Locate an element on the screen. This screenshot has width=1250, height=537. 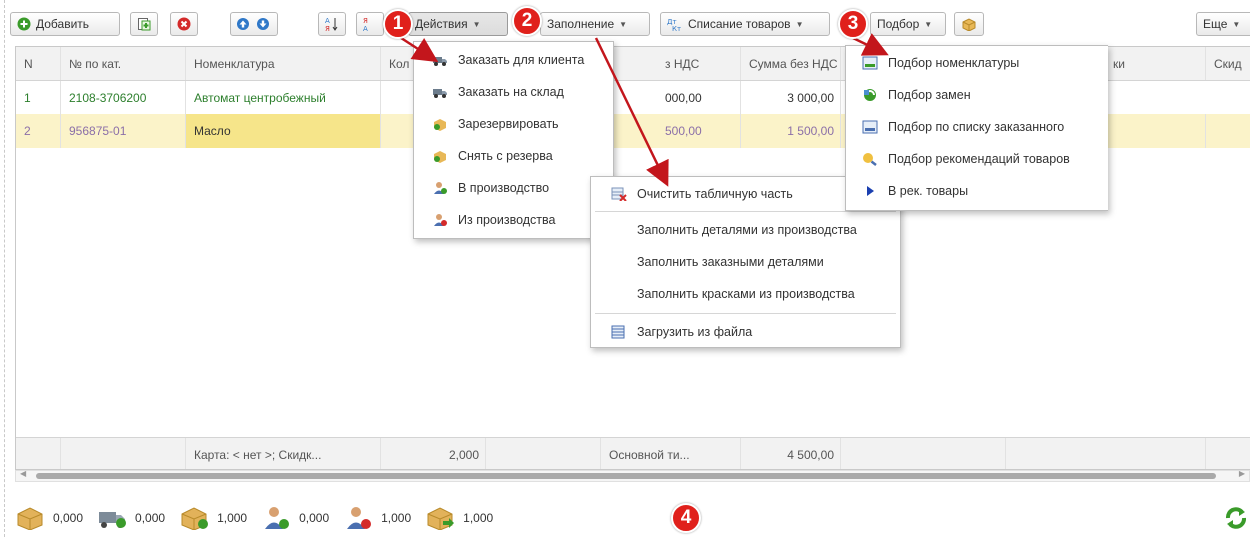
annotation-arrows is located at coordinates (643, 110).